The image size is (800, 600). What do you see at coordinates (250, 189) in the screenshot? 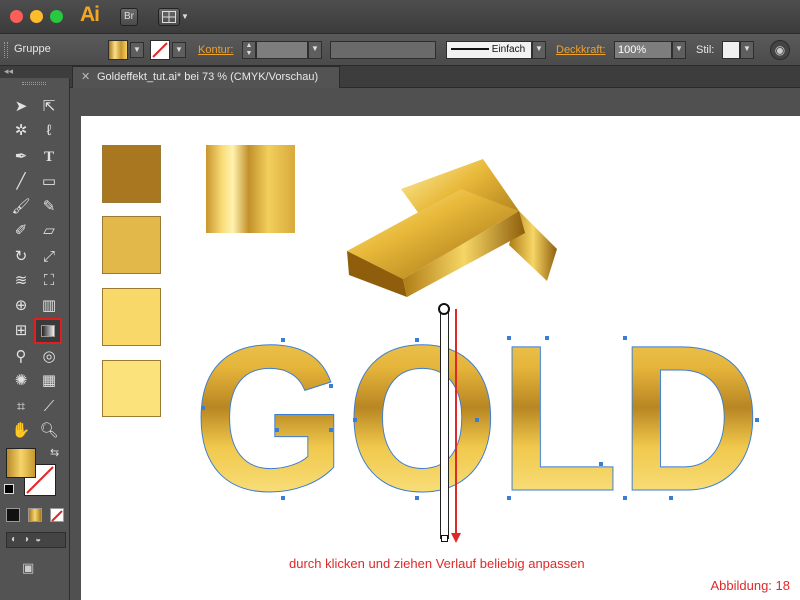
I see `gold-gradient-swatch` at bounding box center [250, 189].